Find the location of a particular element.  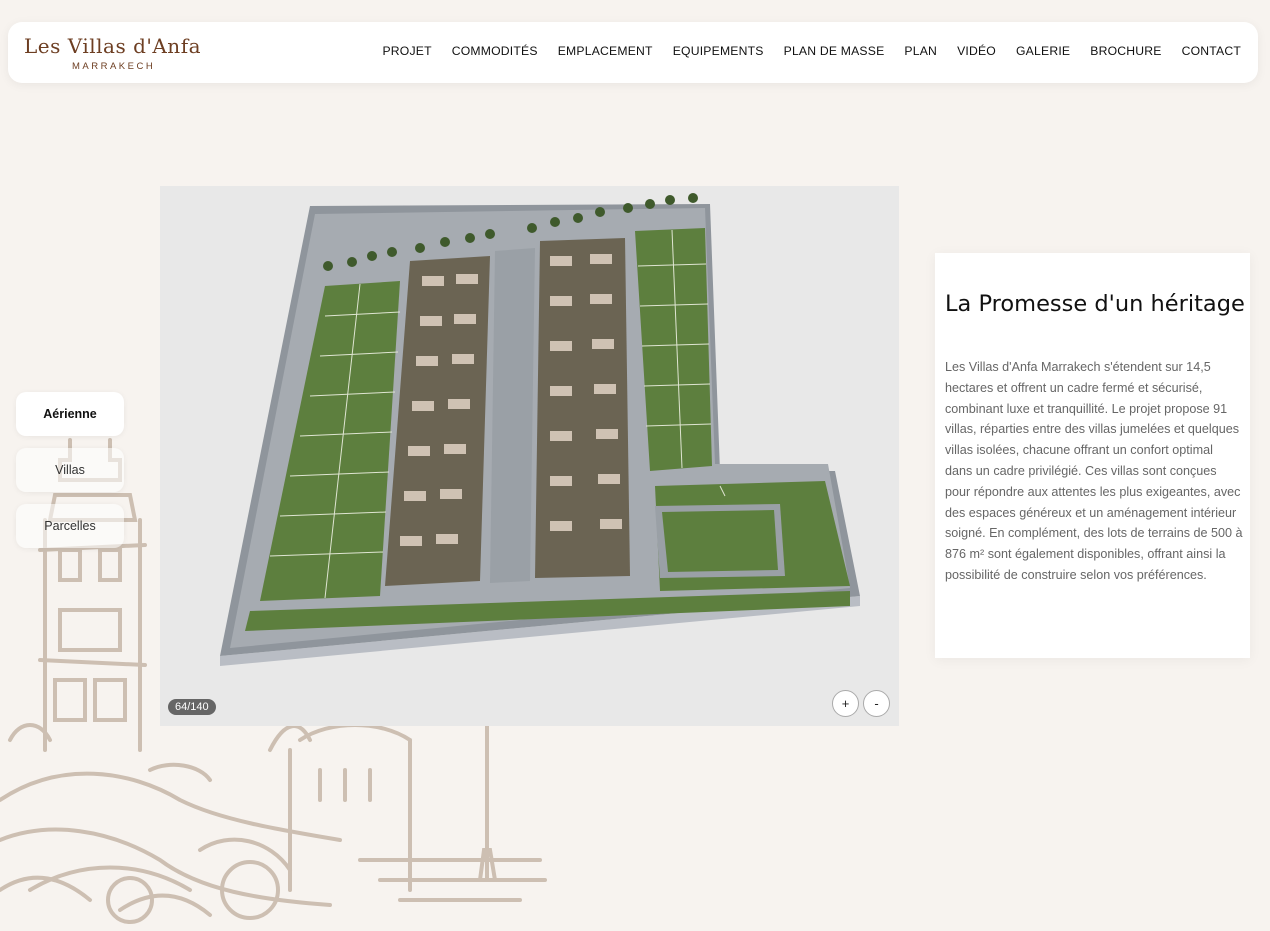

brand-logo: Les Villas d'Anfa MARRAKECH is located at coordinates (113, 54).